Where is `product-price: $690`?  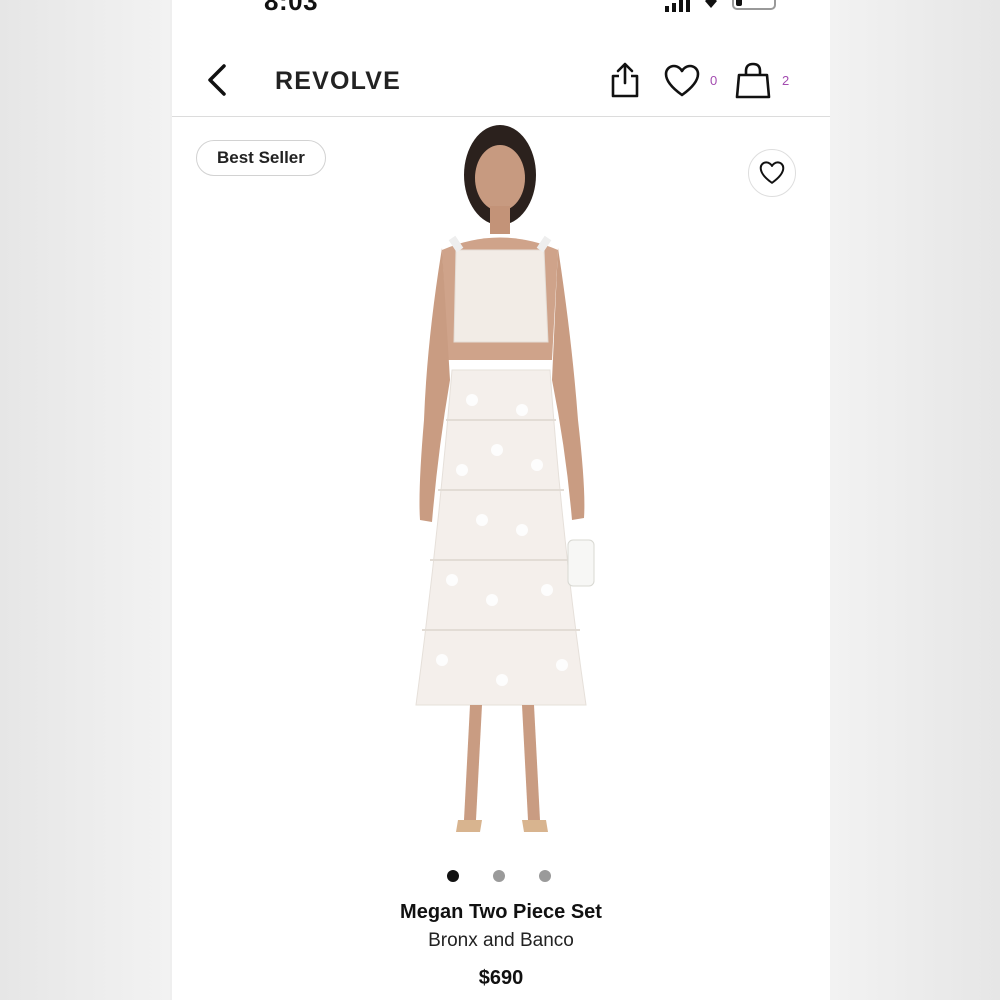 product-price: $690 is located at coordinates (501, 978).